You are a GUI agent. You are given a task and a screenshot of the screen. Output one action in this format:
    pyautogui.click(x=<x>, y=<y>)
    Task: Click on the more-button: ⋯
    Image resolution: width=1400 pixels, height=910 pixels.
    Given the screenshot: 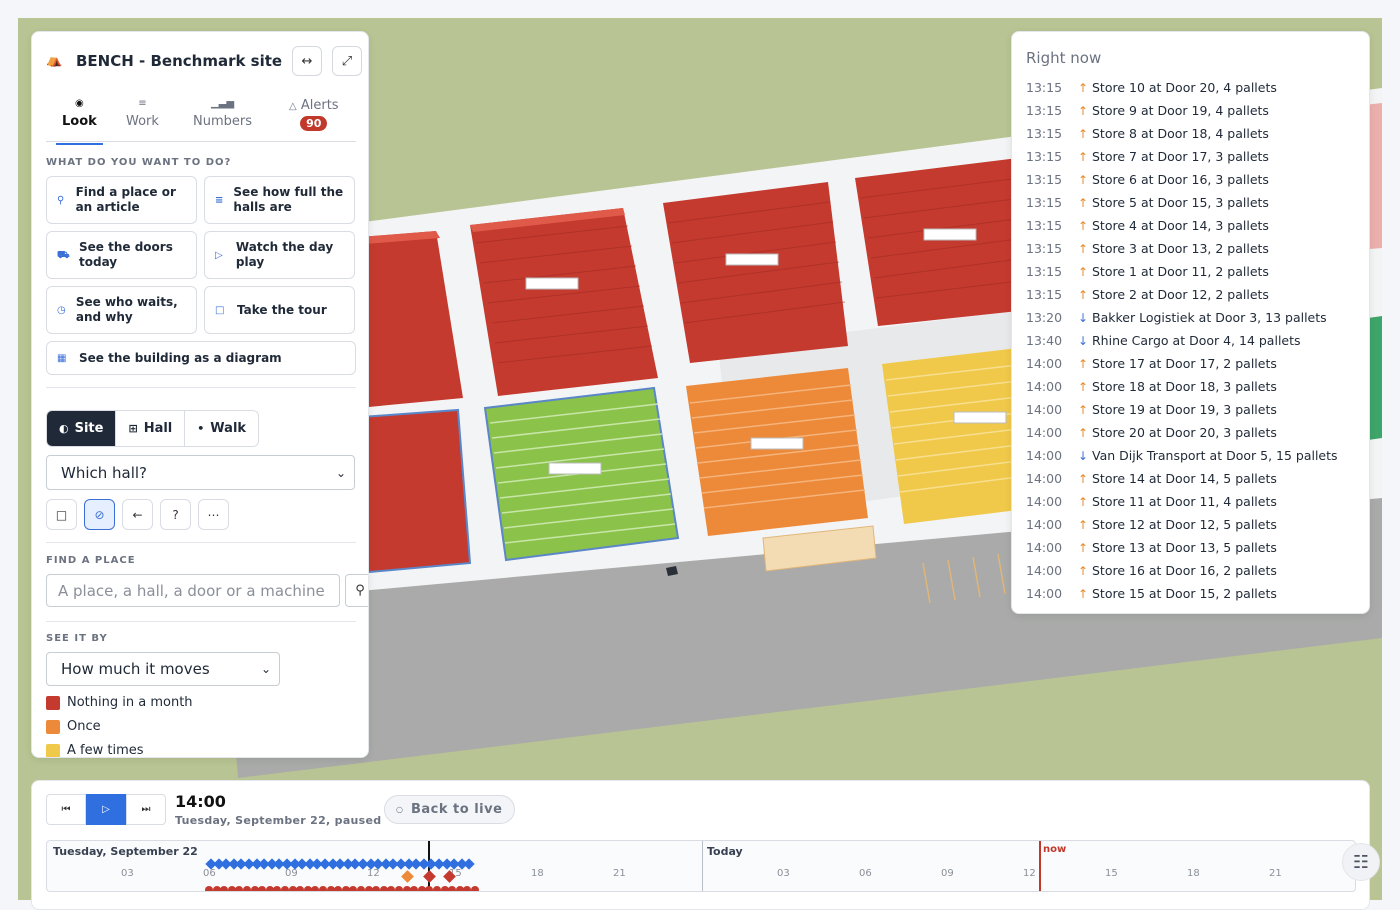 What is the action you would take?
    pyautogui.click(x=213, y=514)
    